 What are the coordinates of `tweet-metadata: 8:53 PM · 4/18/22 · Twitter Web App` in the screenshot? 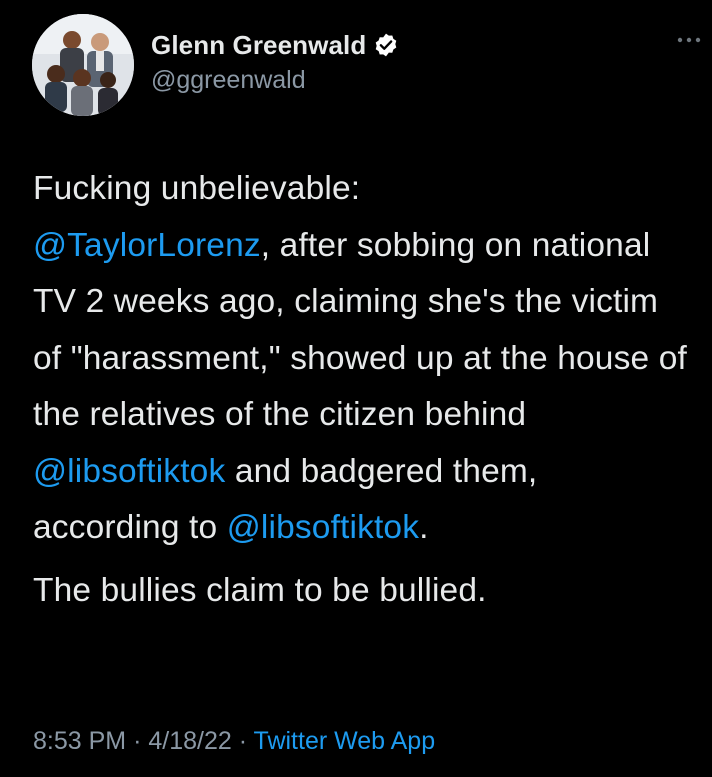 It's located at (234, 741).